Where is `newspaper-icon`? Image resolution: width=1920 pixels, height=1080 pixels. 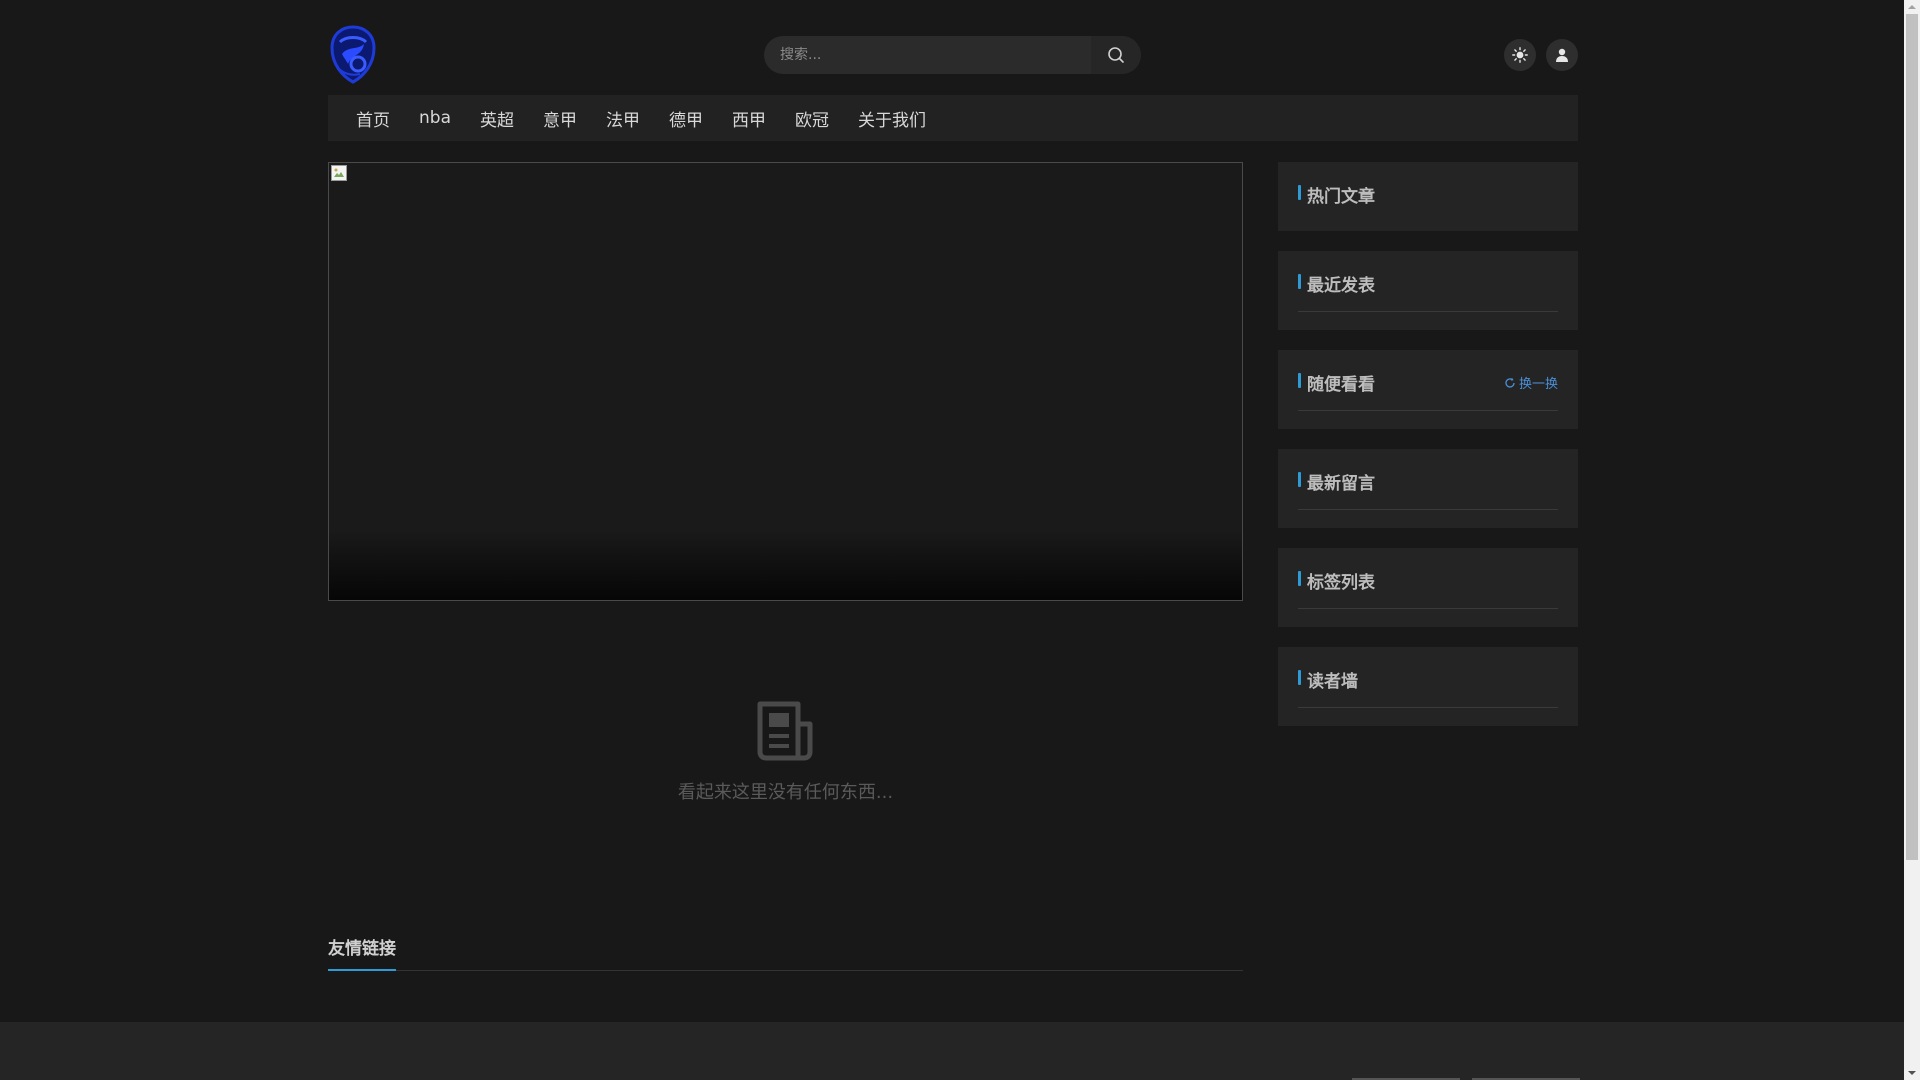 newspaper-icon is located at coordinates (784, 731).